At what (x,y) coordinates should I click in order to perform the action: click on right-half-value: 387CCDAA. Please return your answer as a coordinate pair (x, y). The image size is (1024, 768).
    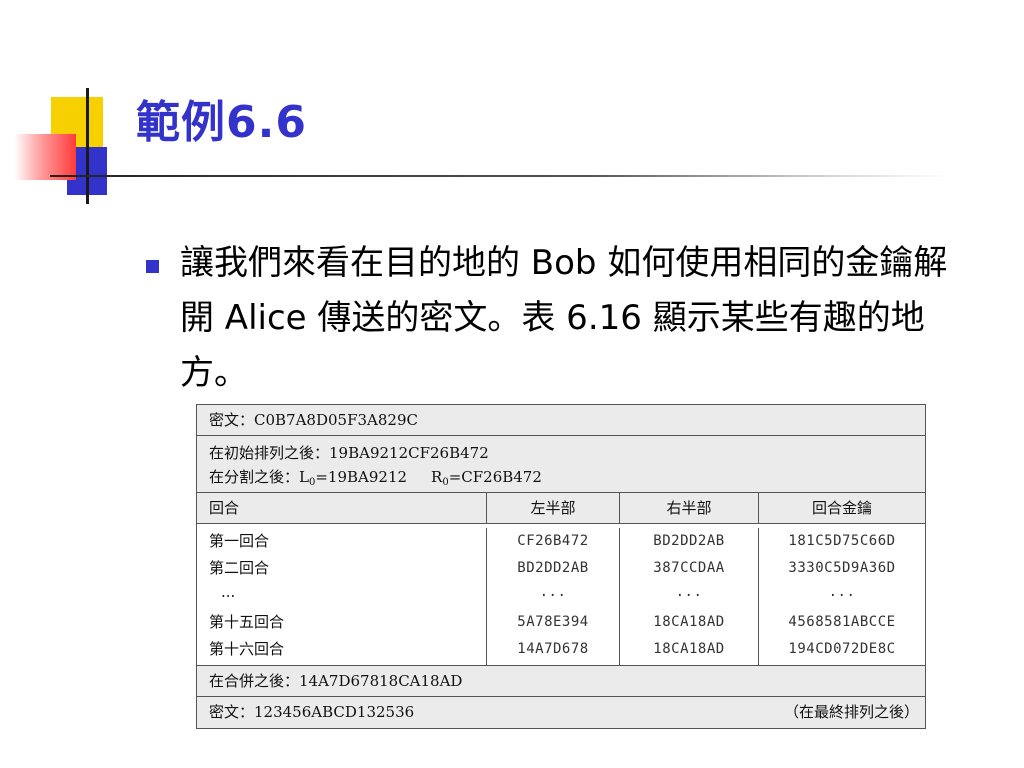
    Looking at the image, I should click on (689, 568).